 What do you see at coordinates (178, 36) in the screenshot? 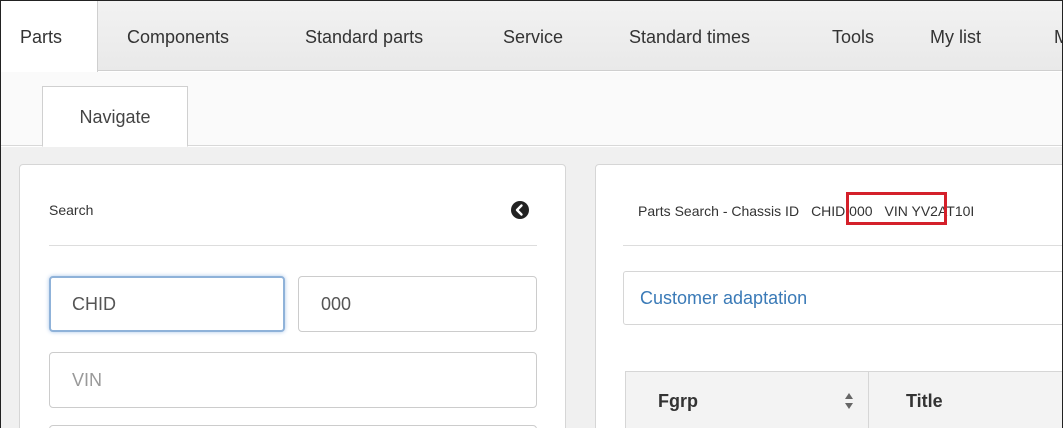
I see `tab-components: Components` at bounding box center [178, 36].